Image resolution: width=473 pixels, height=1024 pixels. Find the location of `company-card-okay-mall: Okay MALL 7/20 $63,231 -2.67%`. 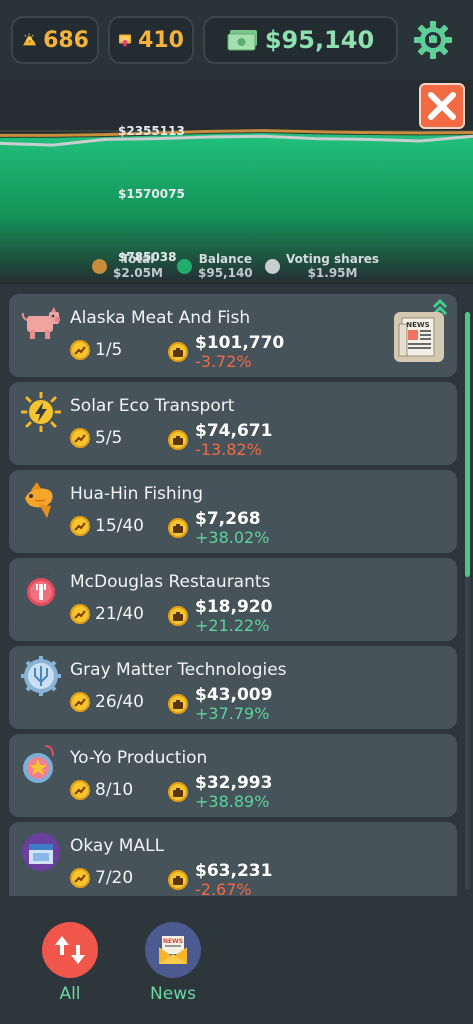

company-card-okay-mall: Okay MALL 7/20 $63,231 -2.67% is located at coordinates (233, 859).